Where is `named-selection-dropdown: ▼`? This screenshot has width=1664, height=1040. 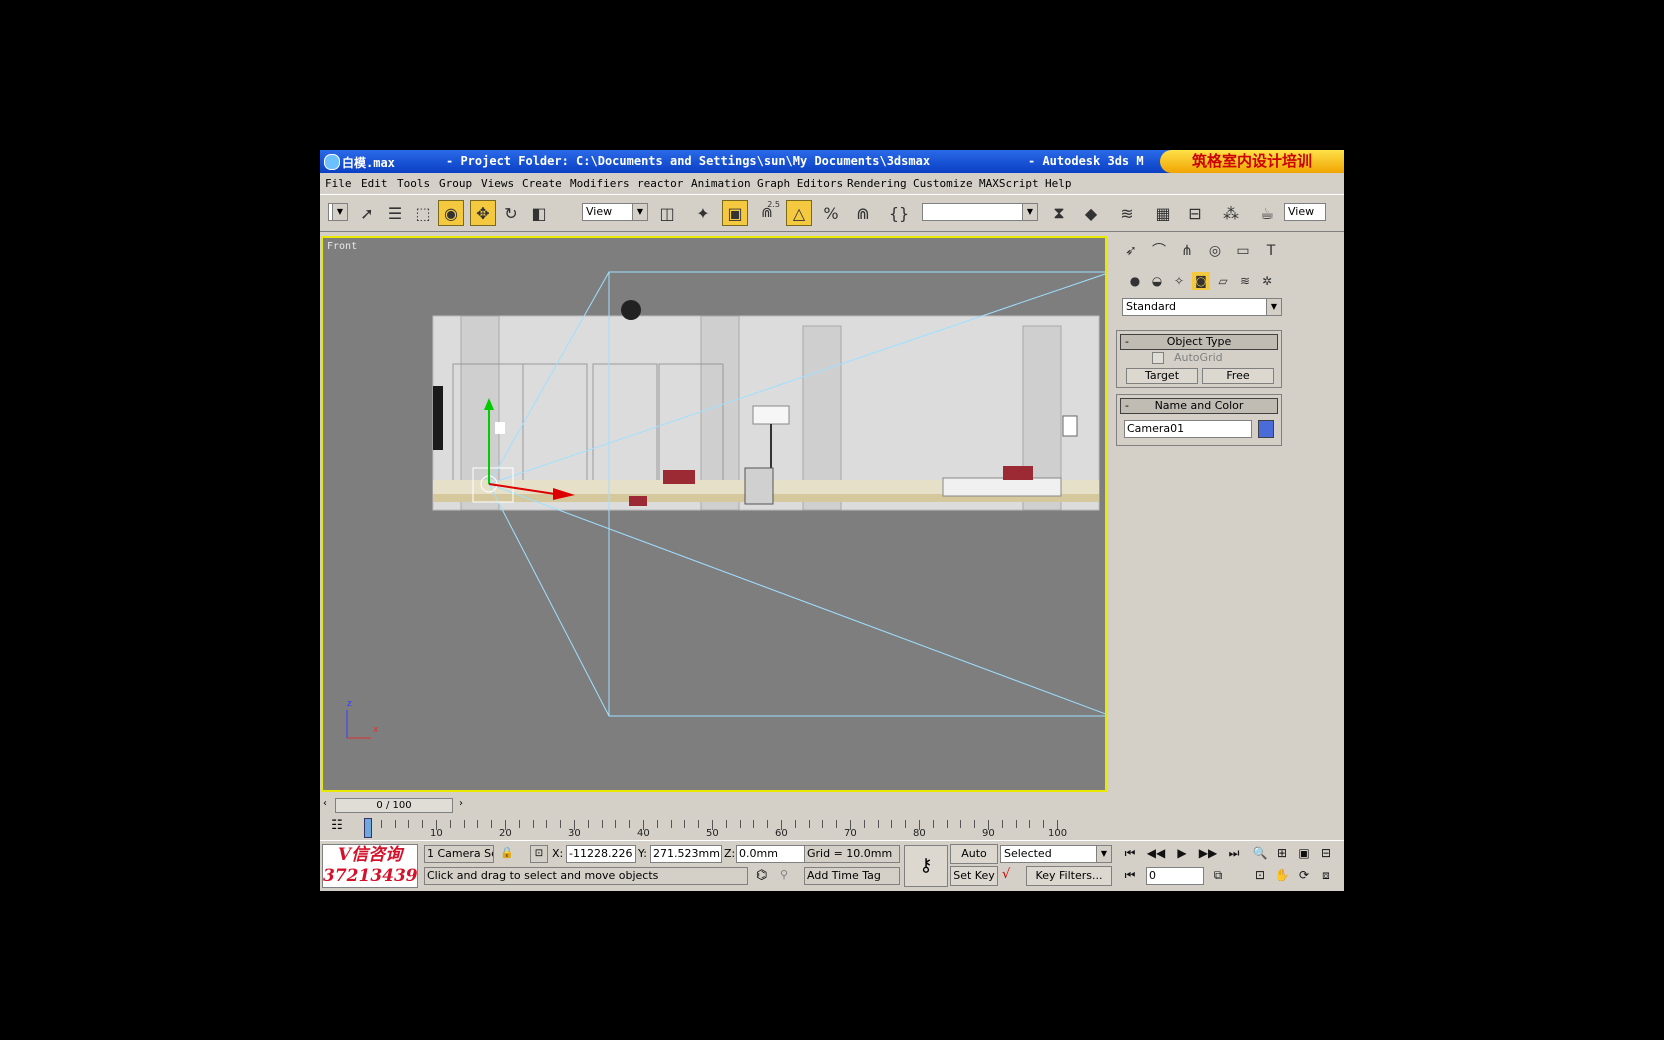
named-selection-dropdown: ▼ is located at coordinates (980, 212).